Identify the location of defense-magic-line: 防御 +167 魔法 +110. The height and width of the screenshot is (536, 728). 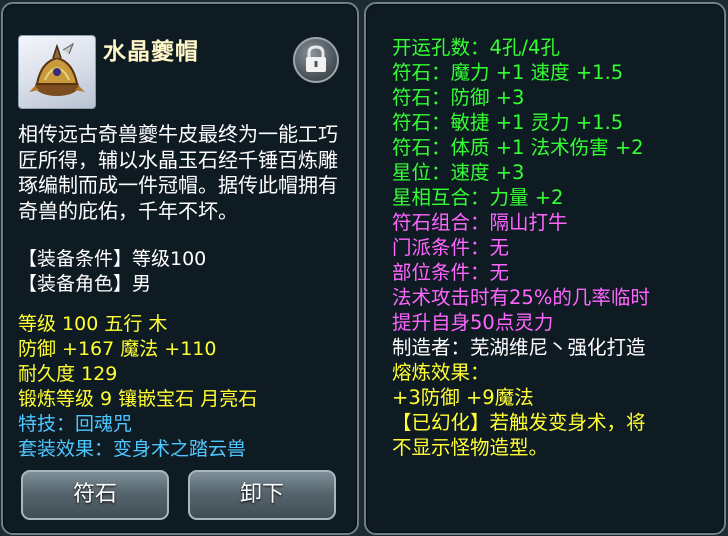
(117, 349).